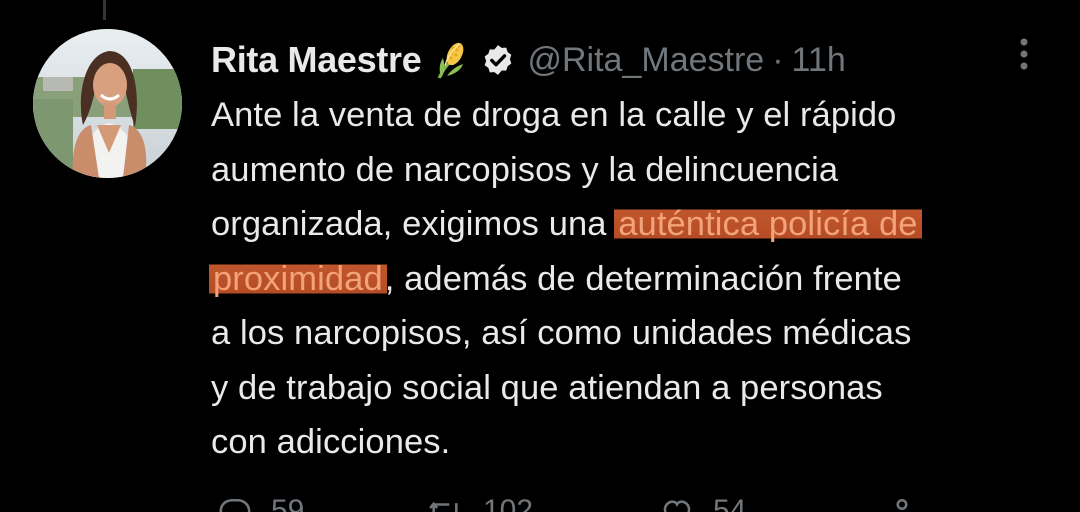  Describe the element at coordinates (819, 60) in the screenshot. I see `tweet-timestamp: 11h` at that location.